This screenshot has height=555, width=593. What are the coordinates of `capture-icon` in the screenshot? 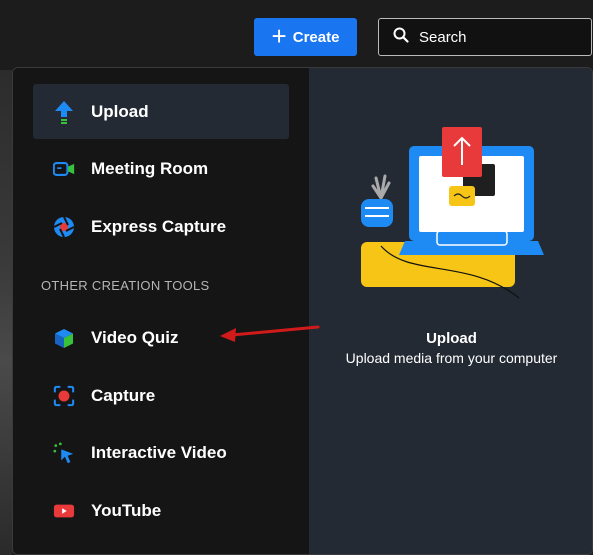 It's located at (64, 396).